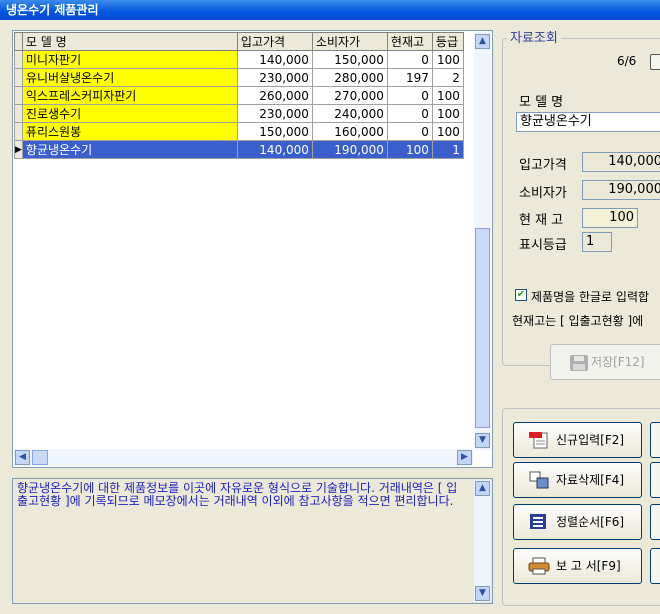  Describe the element at coordinates (274, 41) in the screenshot. I see `column-header-price-in: 입고가격` at that location.